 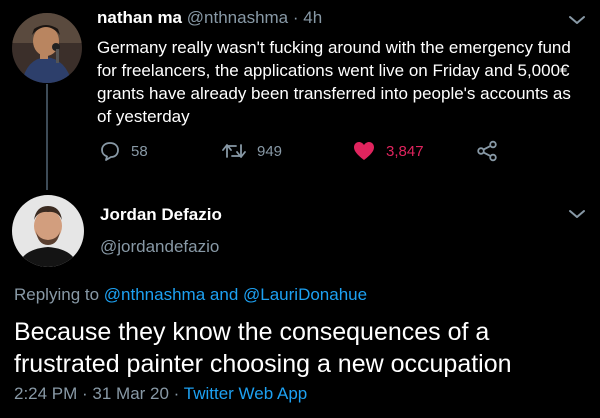 I want to click on mention-link: @LauriDonahue, so click(x=305, y=294).